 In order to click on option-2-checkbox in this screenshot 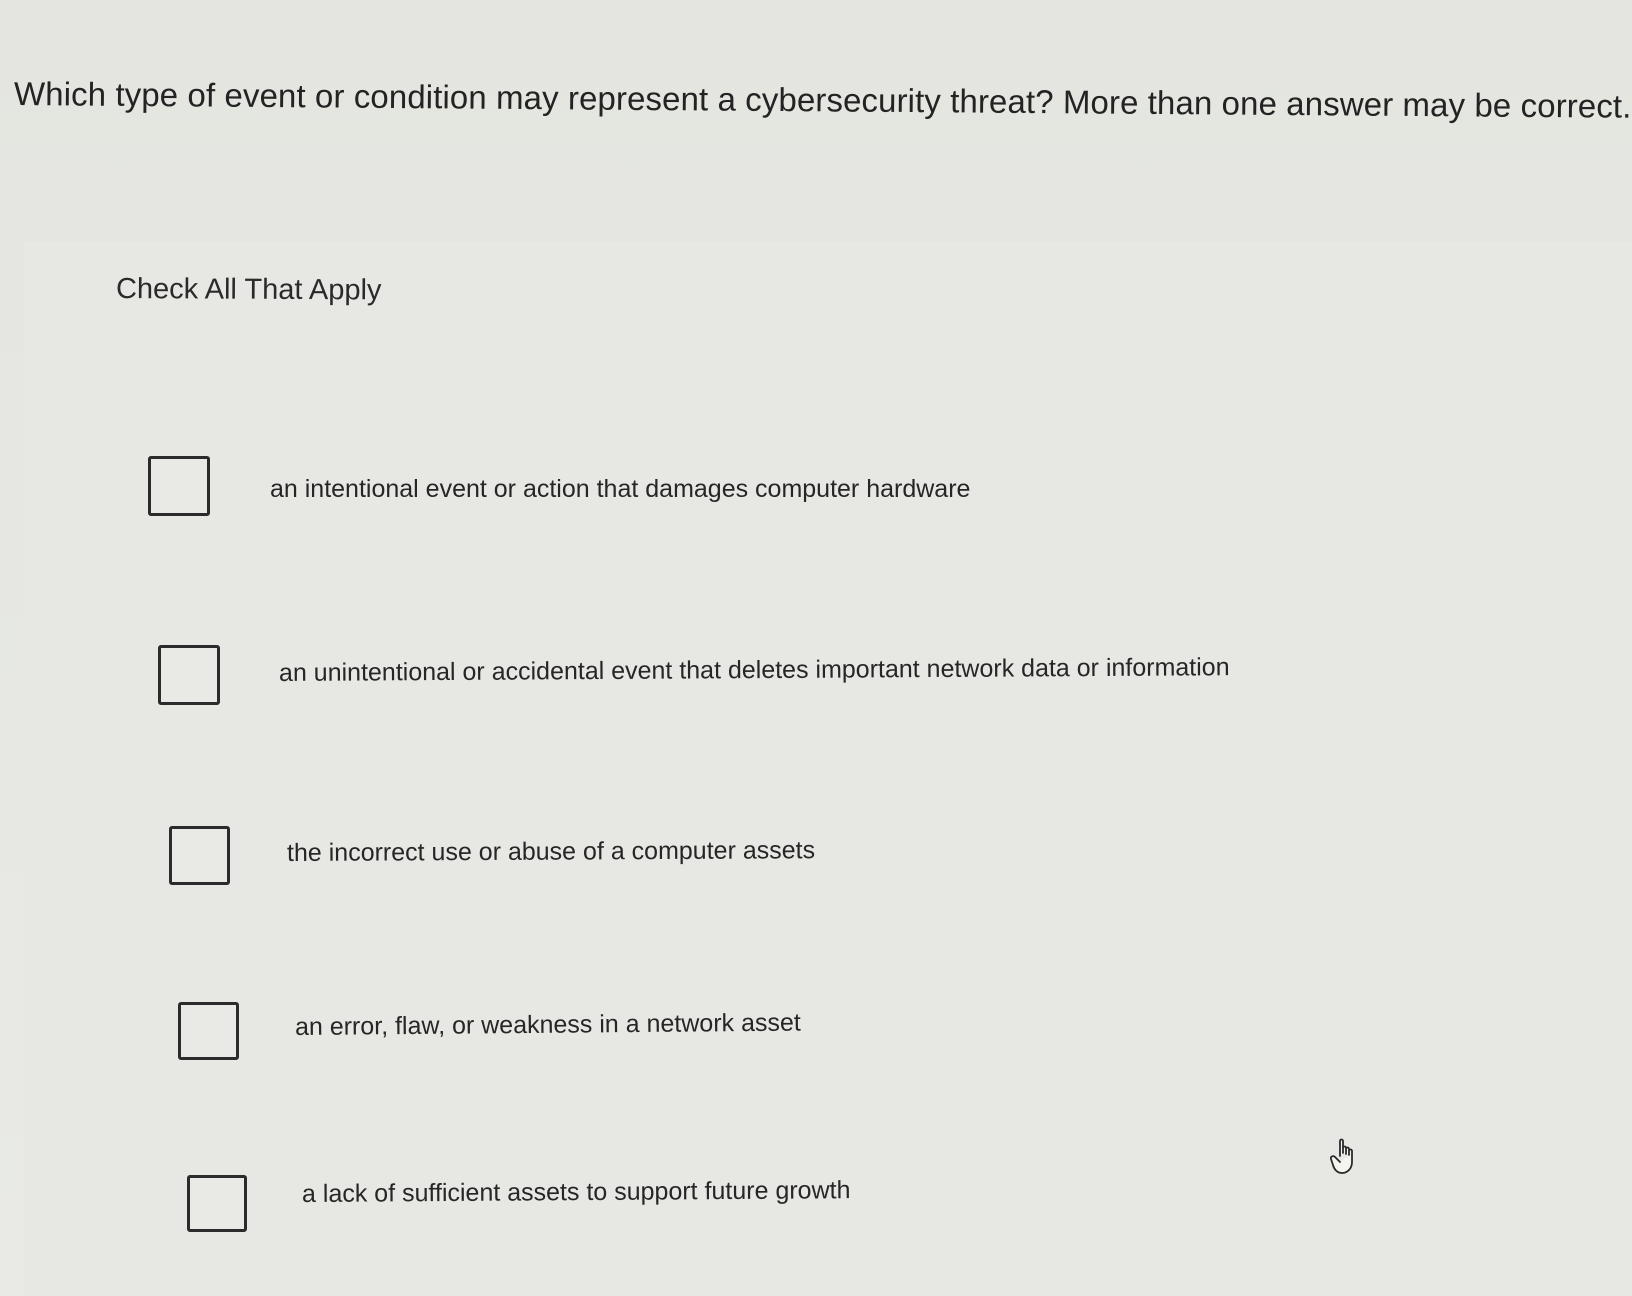, I will do `click(189, 675)`.